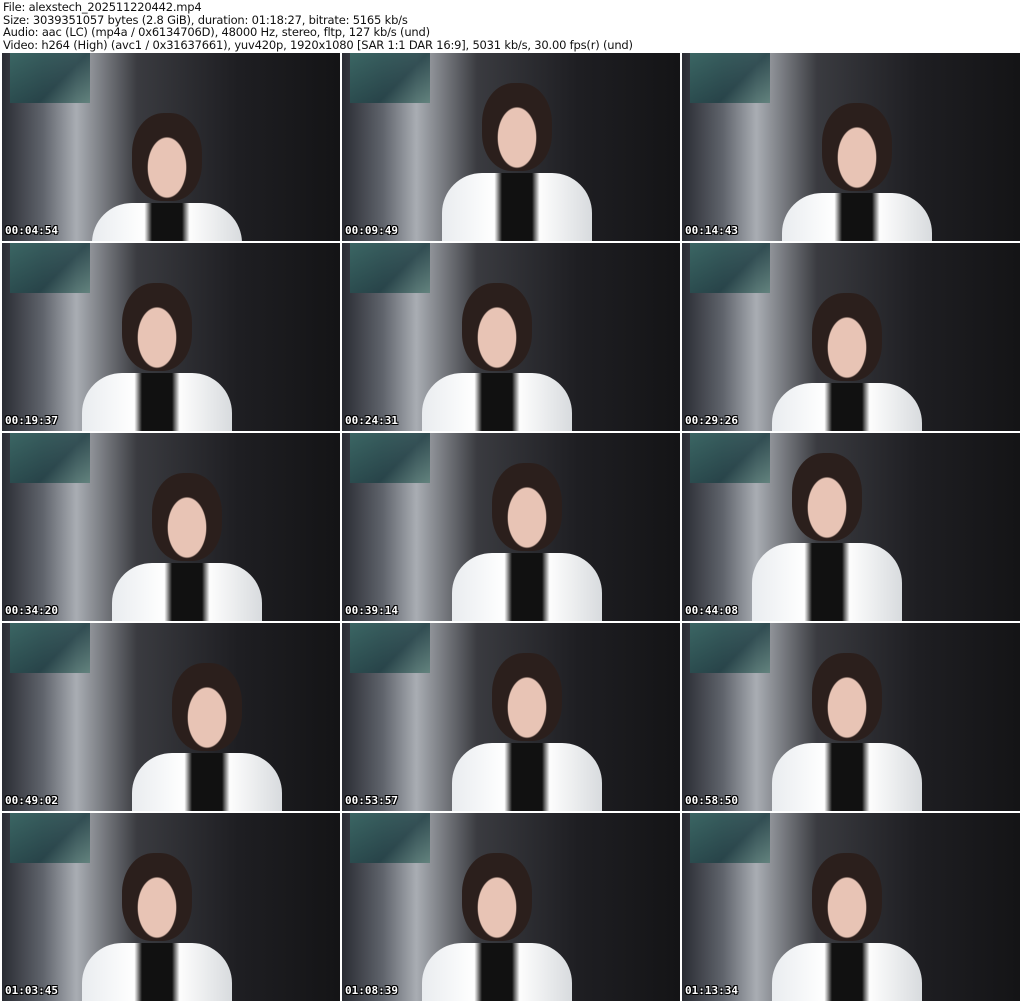 This screenshot has width=1024, height=1003. Describe the element at coordinates (31, 420) in the screenshot. I see `timestamp: 00:19:37` at that location.